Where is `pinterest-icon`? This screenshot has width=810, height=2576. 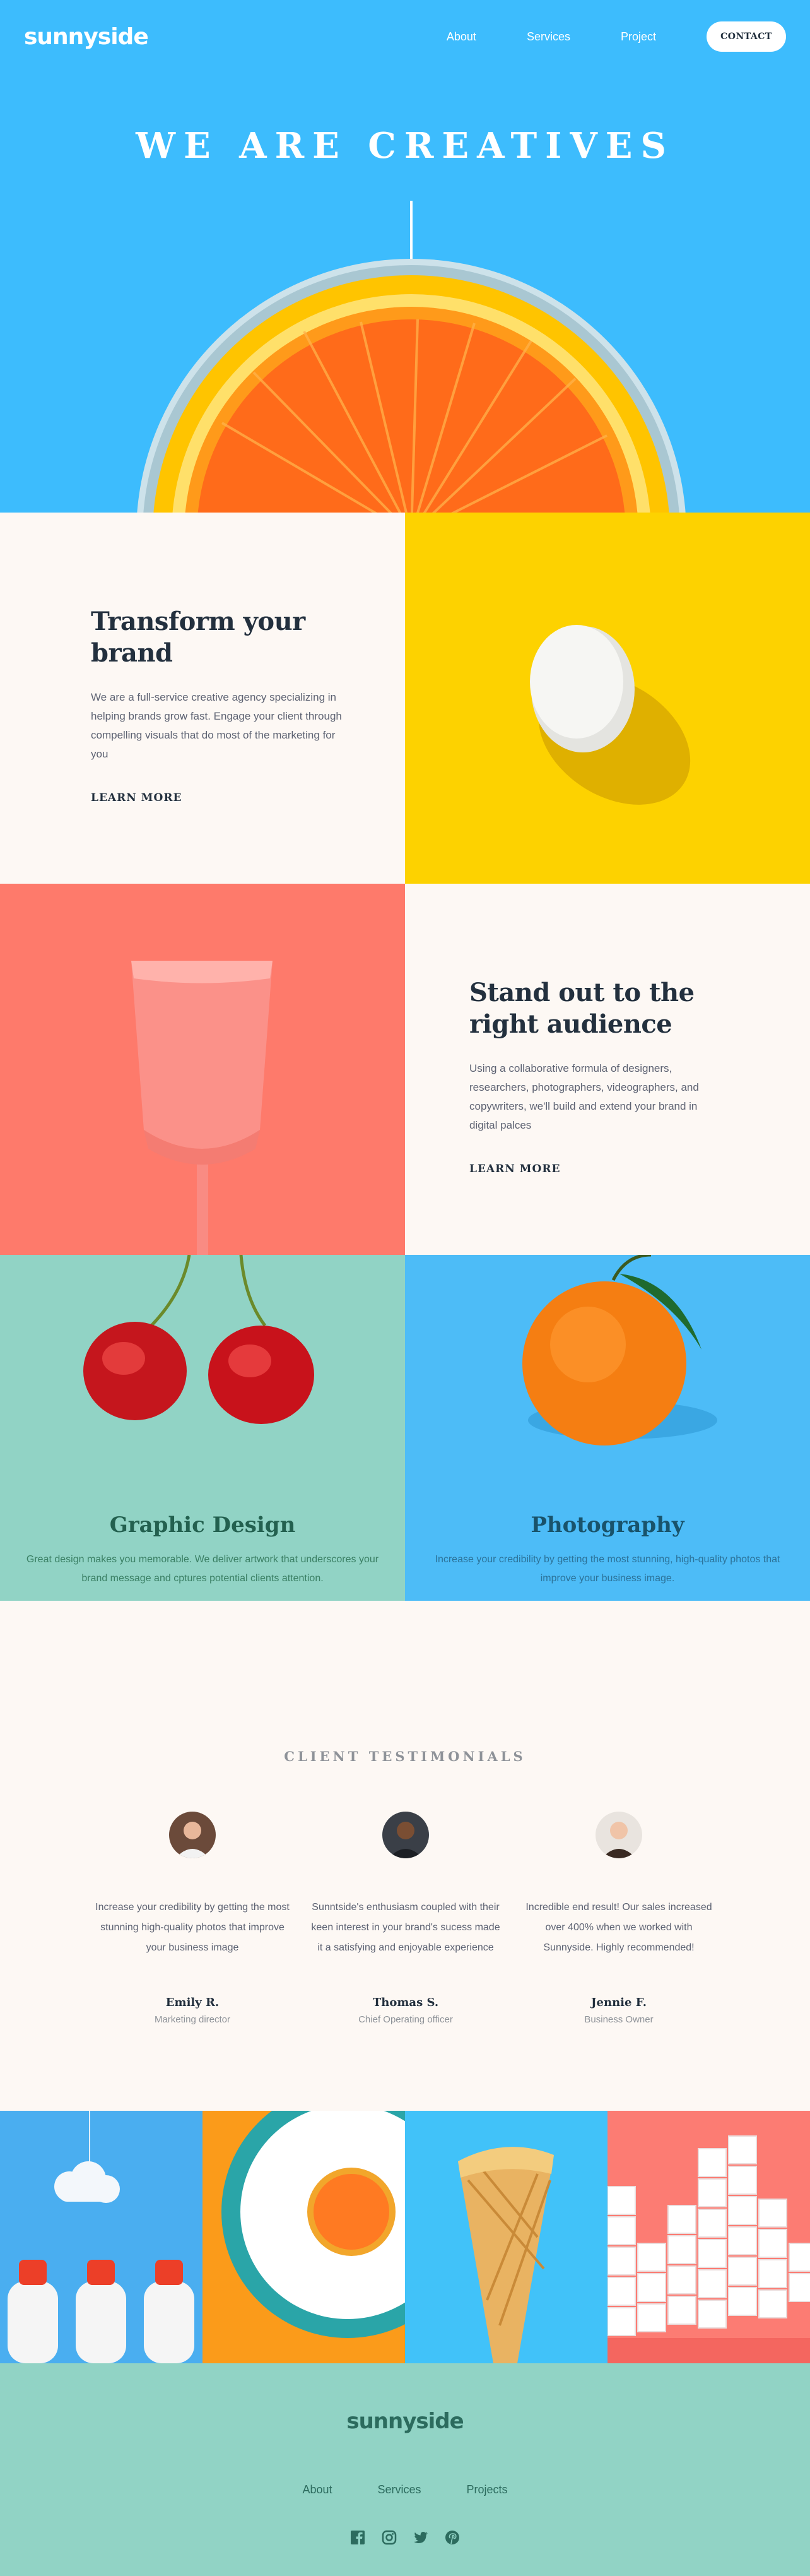 pinterest-icon is located at coordinates (452, 2537).